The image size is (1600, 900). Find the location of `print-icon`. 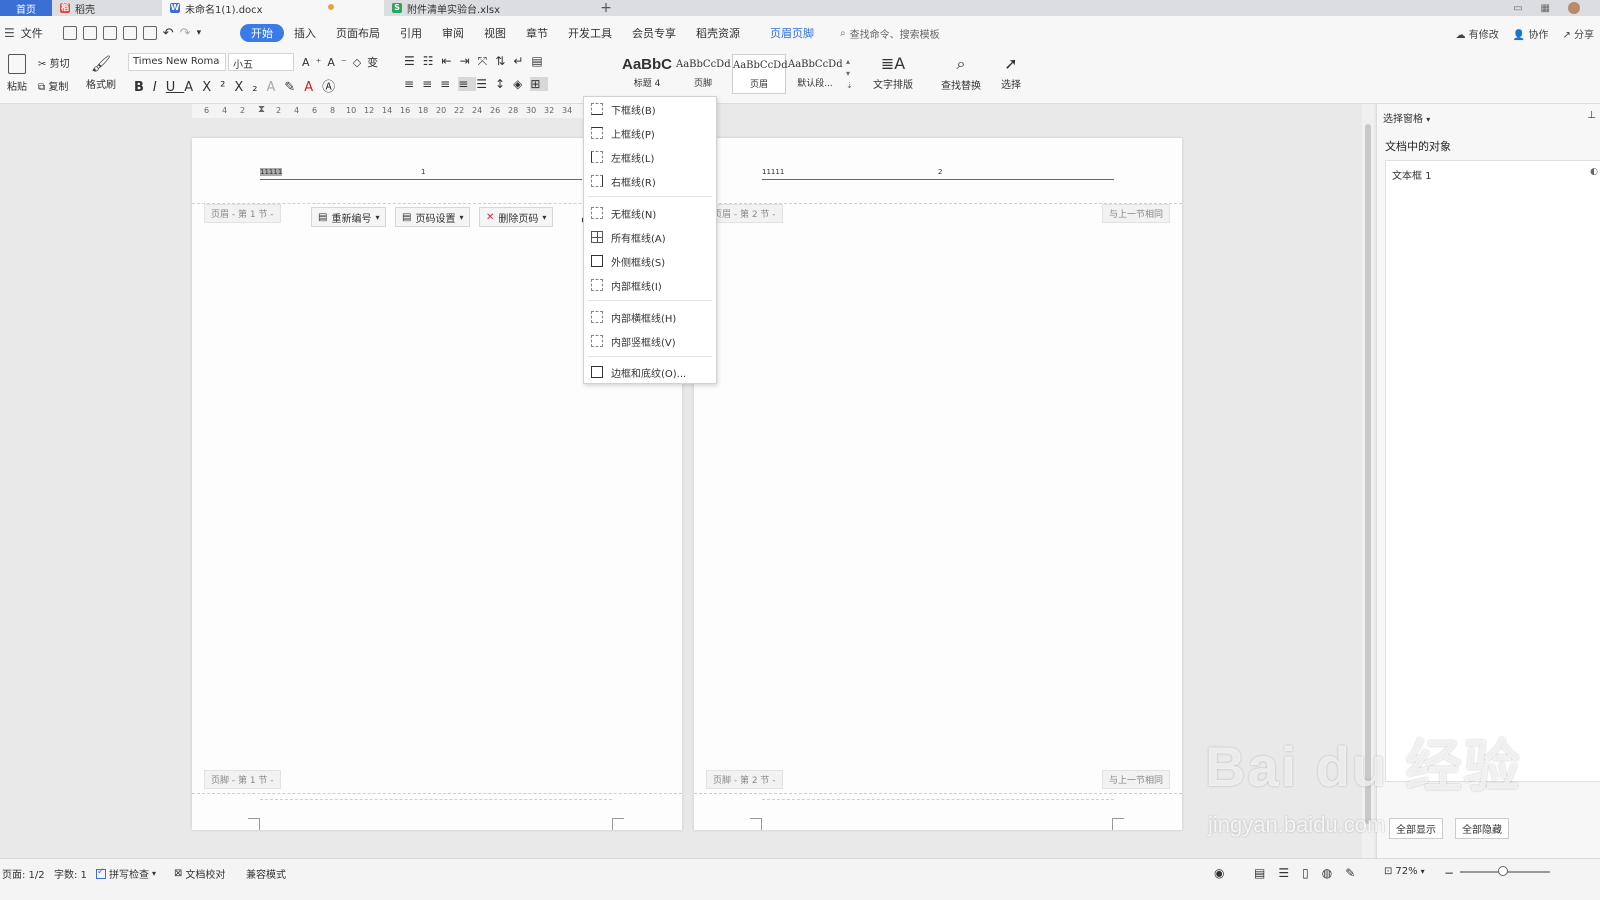

print-icon is located at coordinates (129, 33).